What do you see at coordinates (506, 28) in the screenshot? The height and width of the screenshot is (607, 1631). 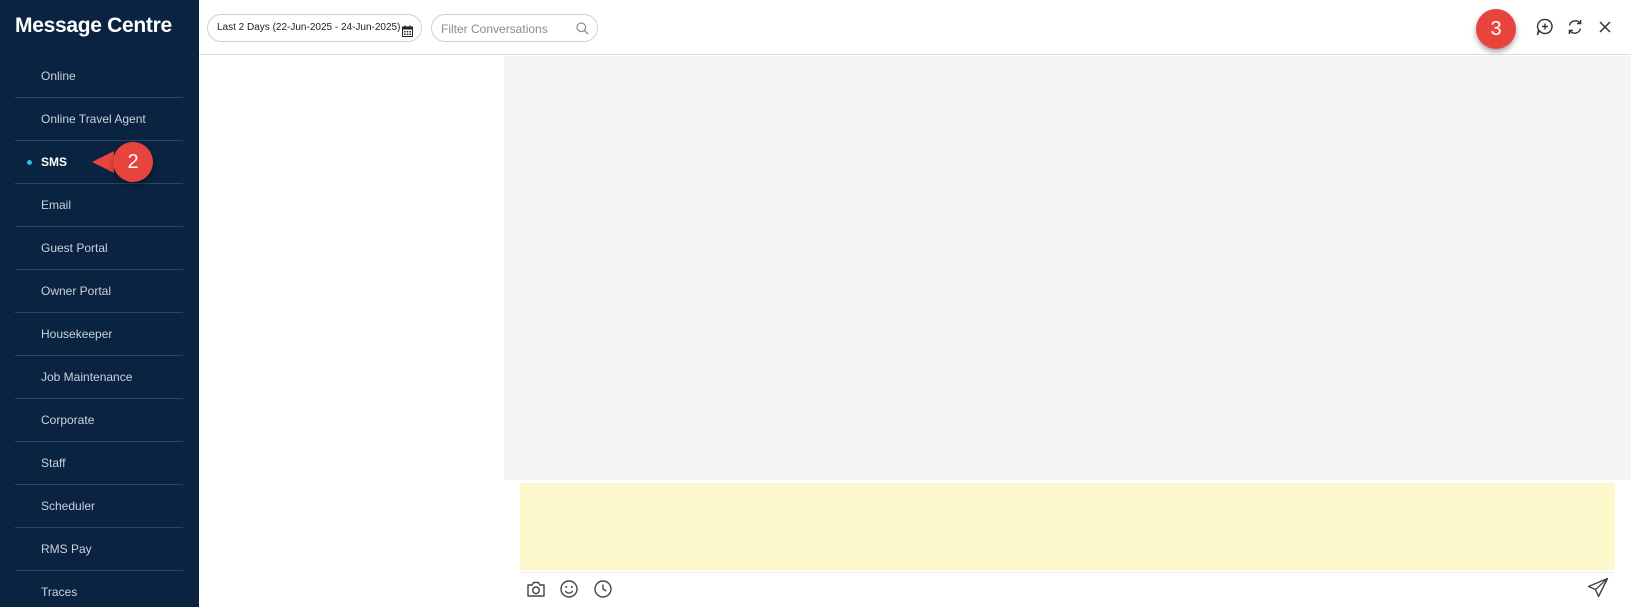 I see `filter-conversations-input` at bounding box center [506, 28].